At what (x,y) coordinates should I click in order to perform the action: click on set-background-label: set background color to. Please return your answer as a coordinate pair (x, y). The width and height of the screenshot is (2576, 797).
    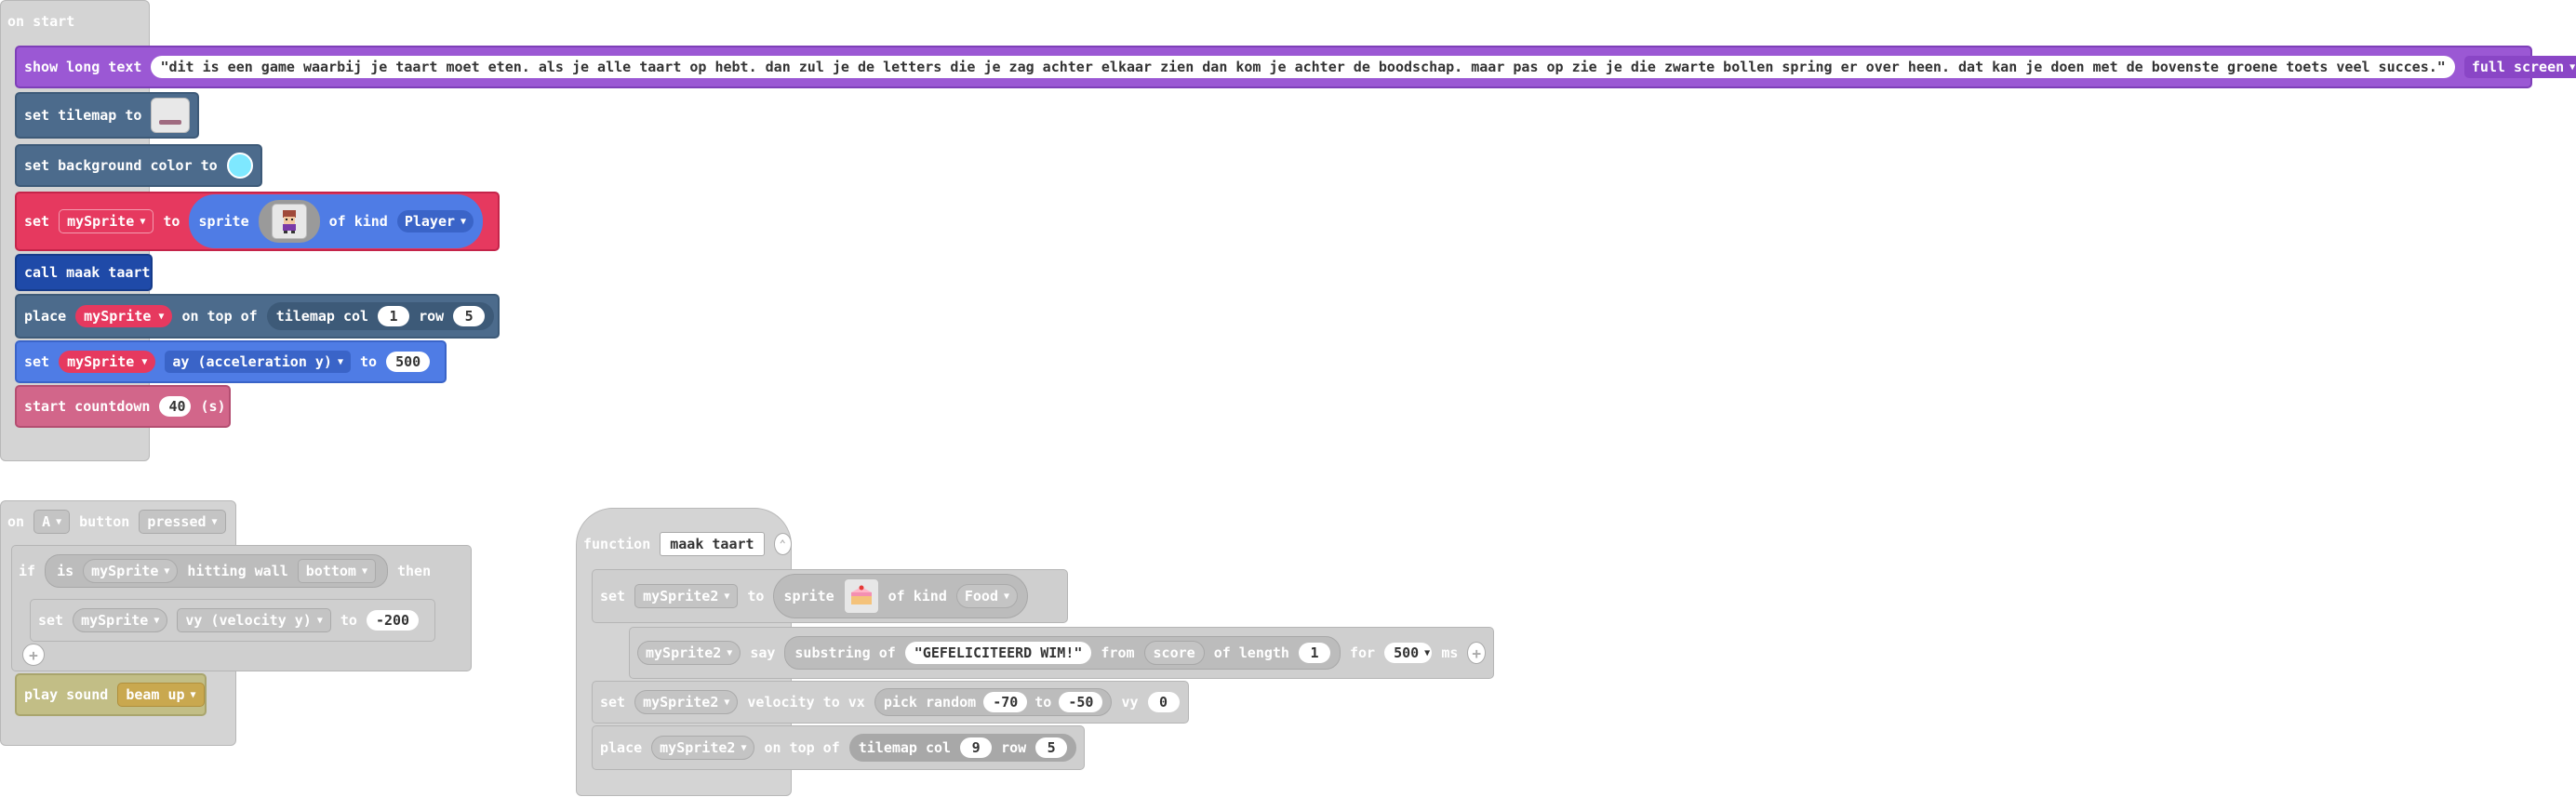
    Looking at the image, I should click on (121, 165).